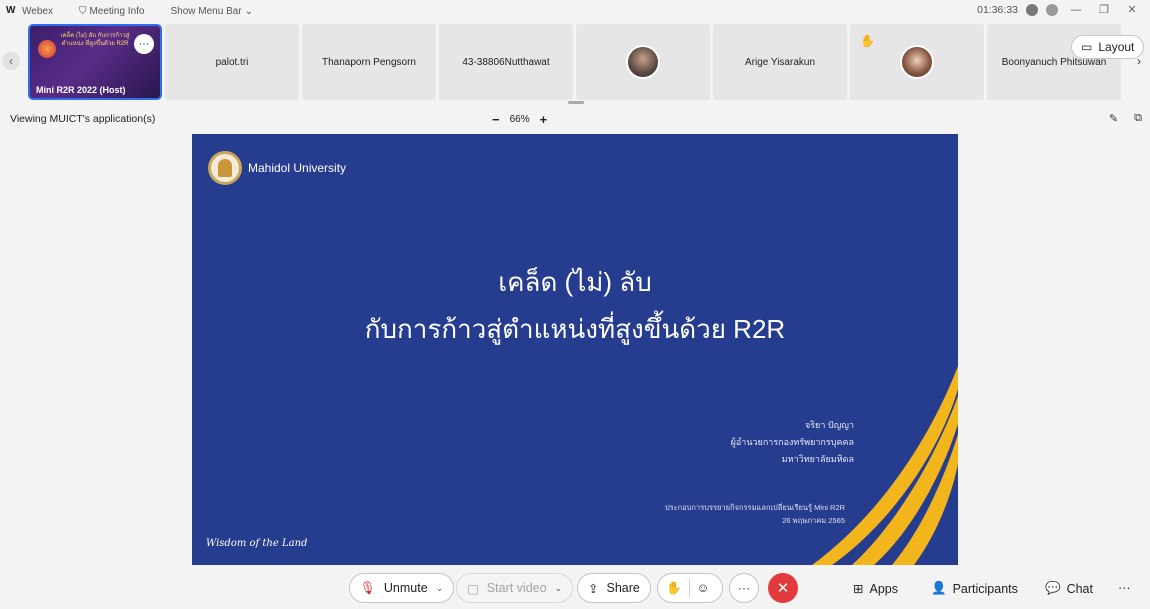 The image size is (1150, 609). I want to click on mic-muted-icon: 🎙, so click(368, 587).